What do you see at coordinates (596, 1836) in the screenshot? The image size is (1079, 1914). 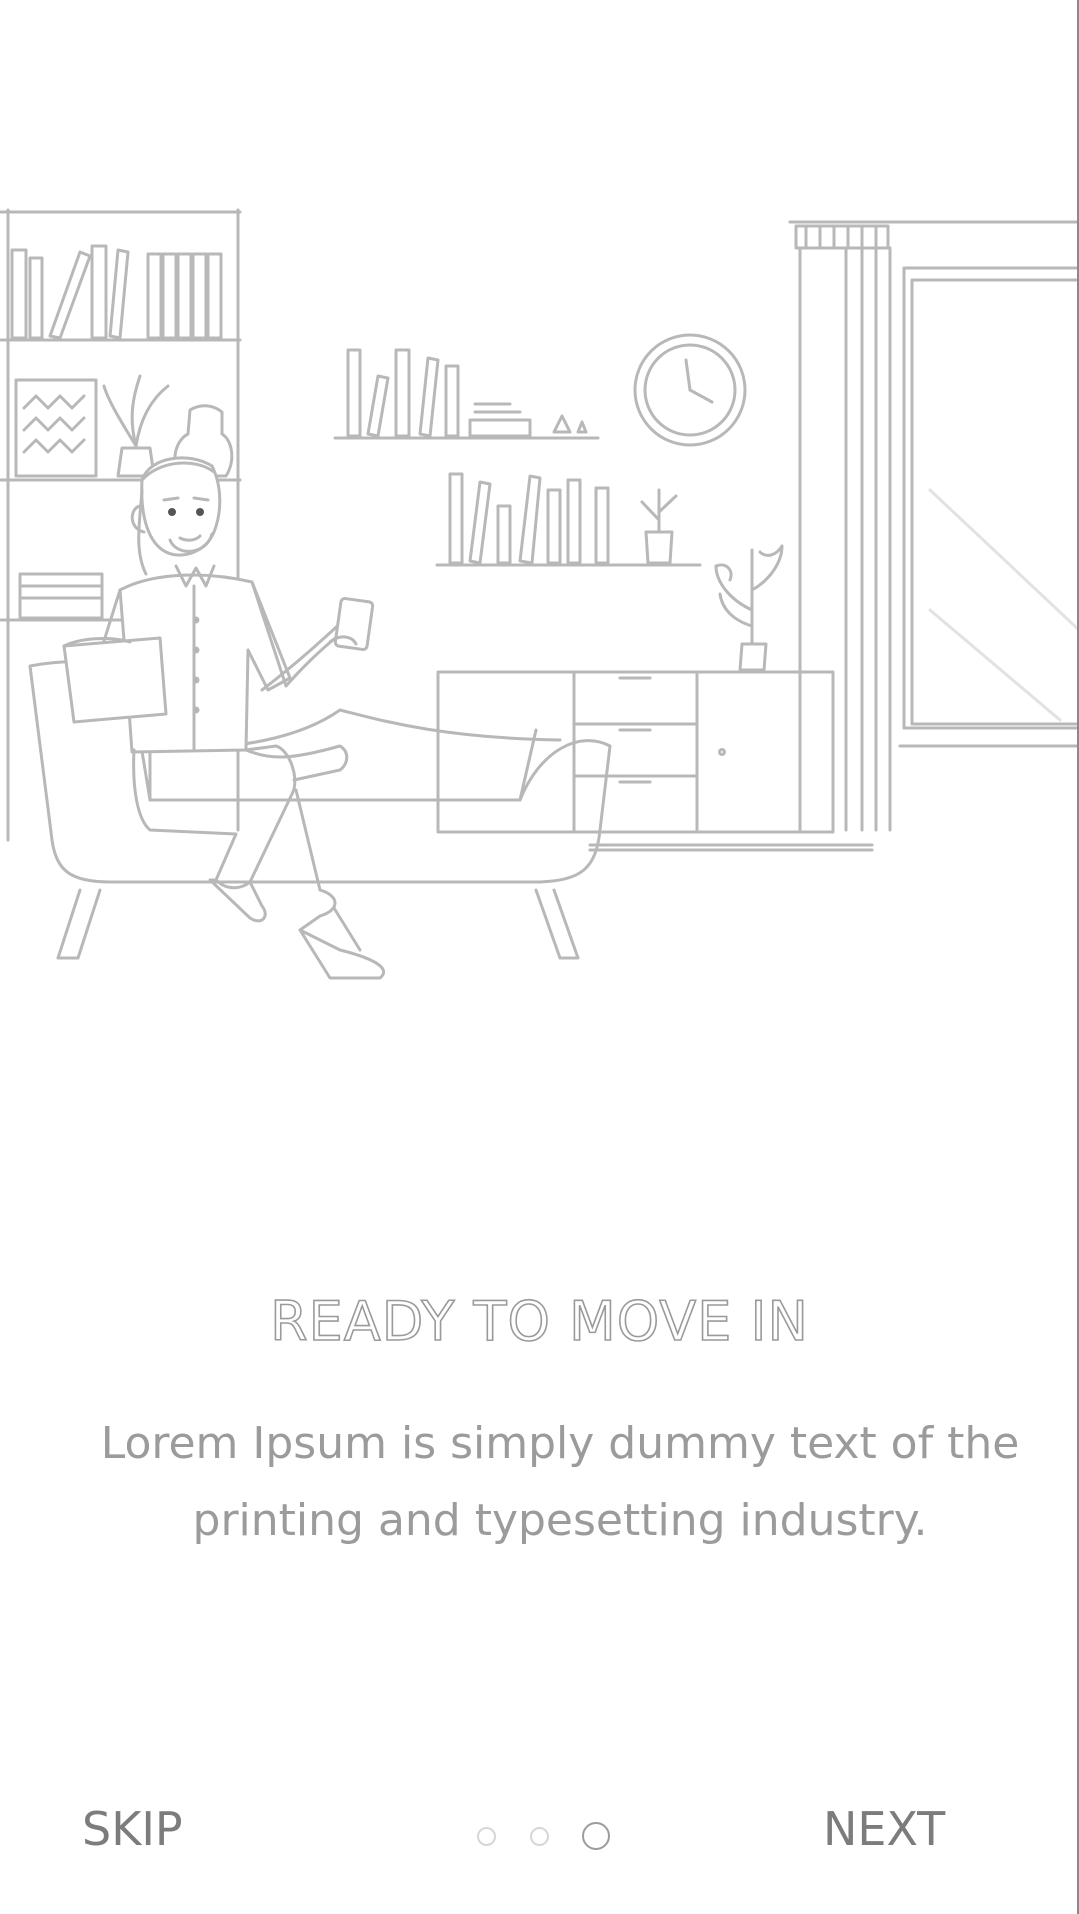 I see `page-dot-3-active` at bounding box center [596, 1836].